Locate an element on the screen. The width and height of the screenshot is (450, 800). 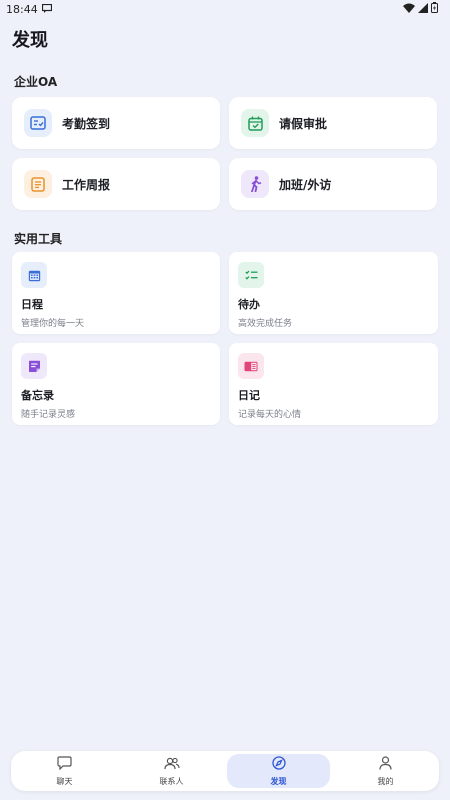
nav-label: 聊天 is located at coordinates (64, 781).